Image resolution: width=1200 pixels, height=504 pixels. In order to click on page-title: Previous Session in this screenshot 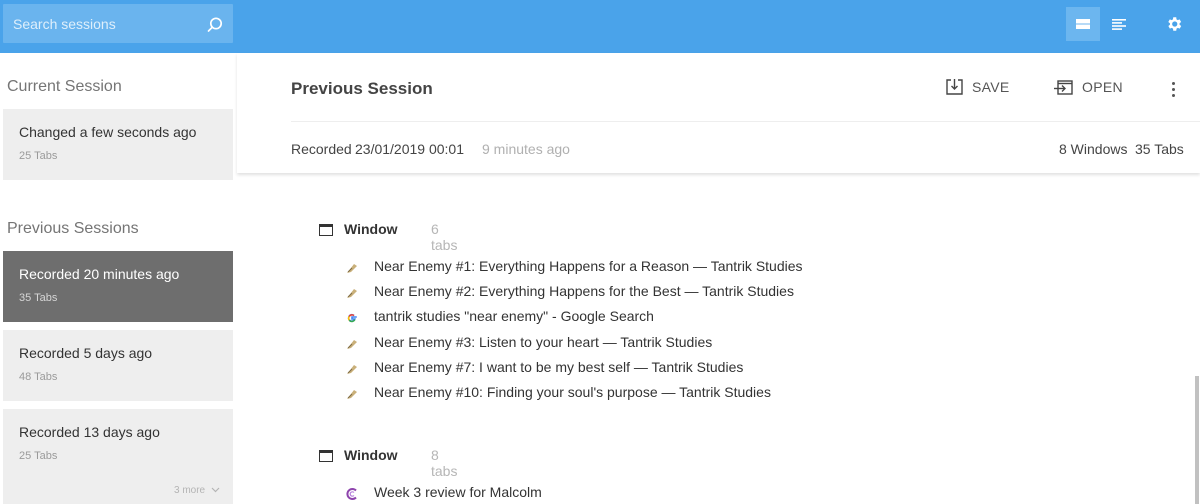, I will do `click(362, 88)`.